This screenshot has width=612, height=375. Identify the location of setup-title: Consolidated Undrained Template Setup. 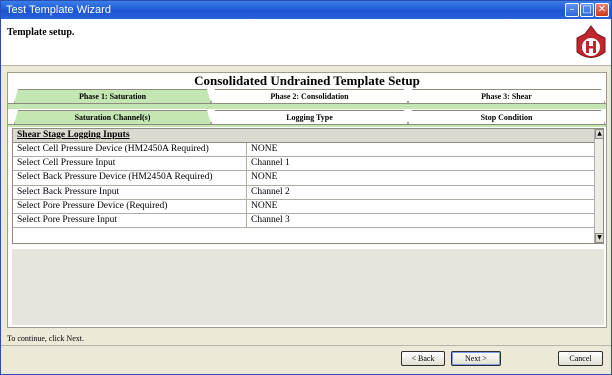
(307, 80).